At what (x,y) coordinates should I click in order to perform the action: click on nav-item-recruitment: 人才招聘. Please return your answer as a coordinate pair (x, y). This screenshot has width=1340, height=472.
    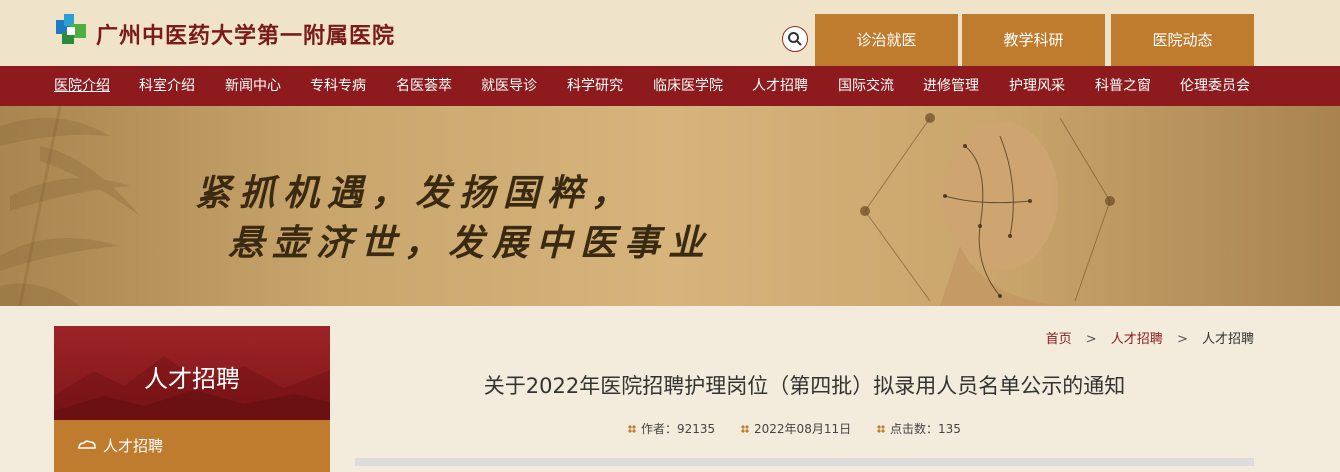
    Looking at the image, I should click on (780, 86).